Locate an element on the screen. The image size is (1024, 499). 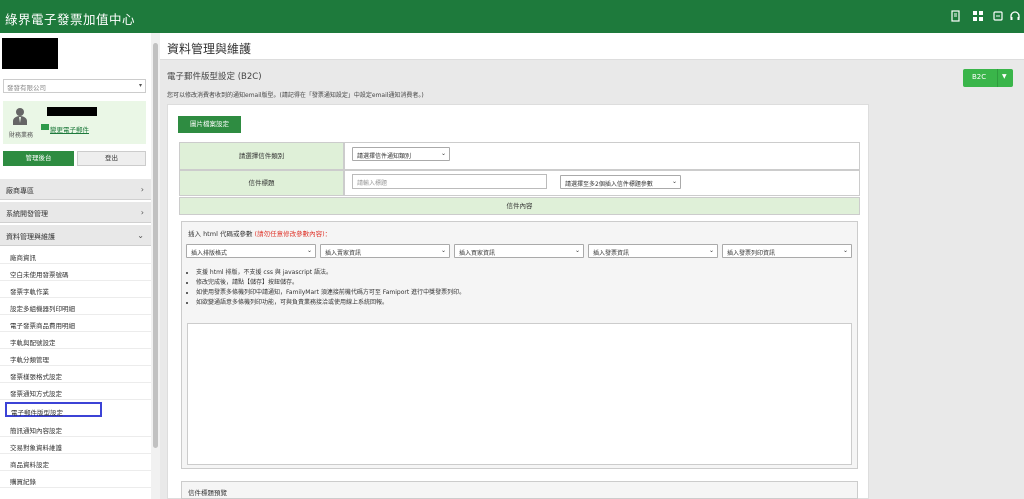
select-value: 請選擇信件通知類別 is located at coordinates (384, 156).